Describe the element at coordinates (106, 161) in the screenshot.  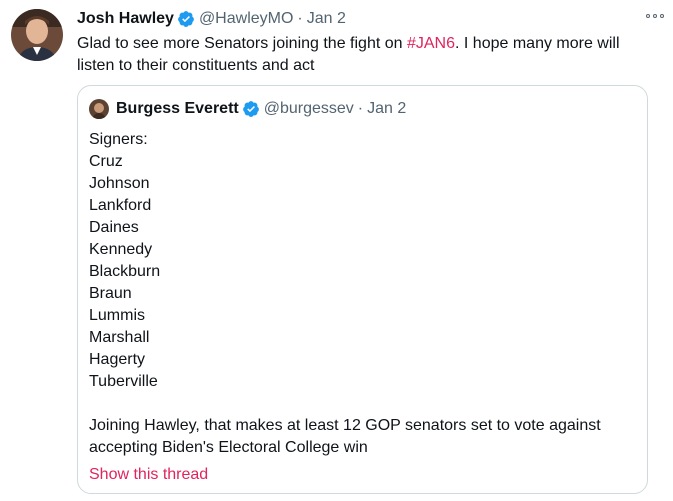
I see `quote-line: Cruz` at that location.